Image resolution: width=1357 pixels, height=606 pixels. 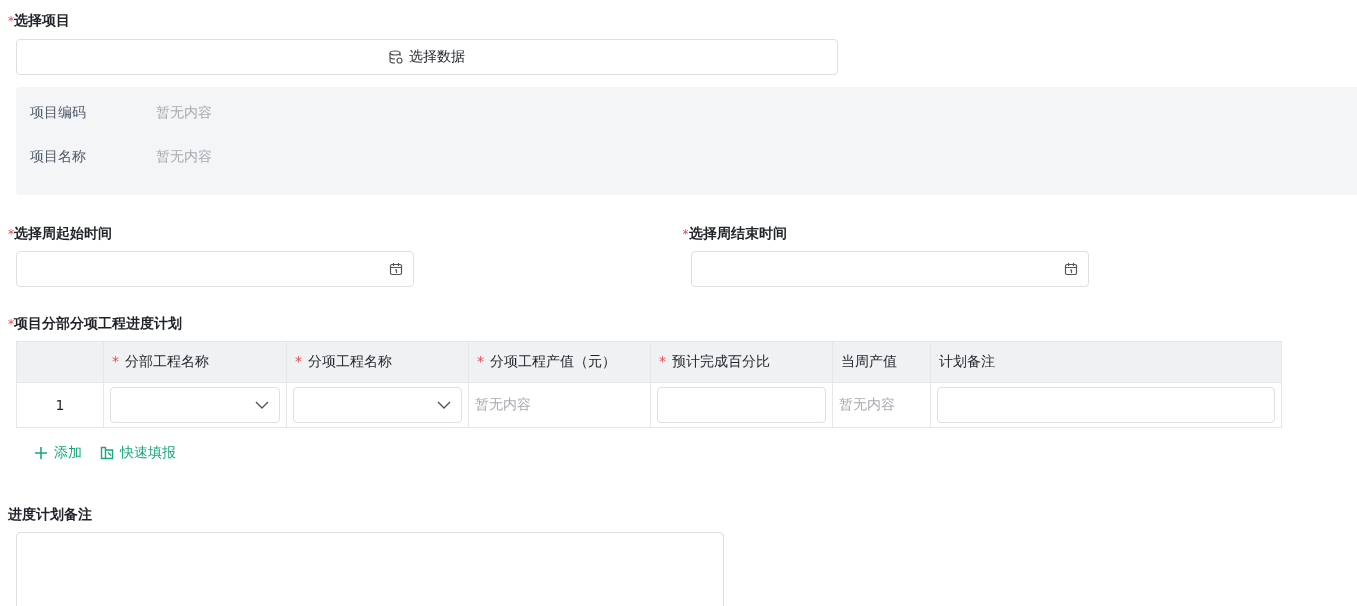 What do you see at coordinates (41, 453) in the screenshot?
I see `plus-icon` at bounding box center [41, 453].